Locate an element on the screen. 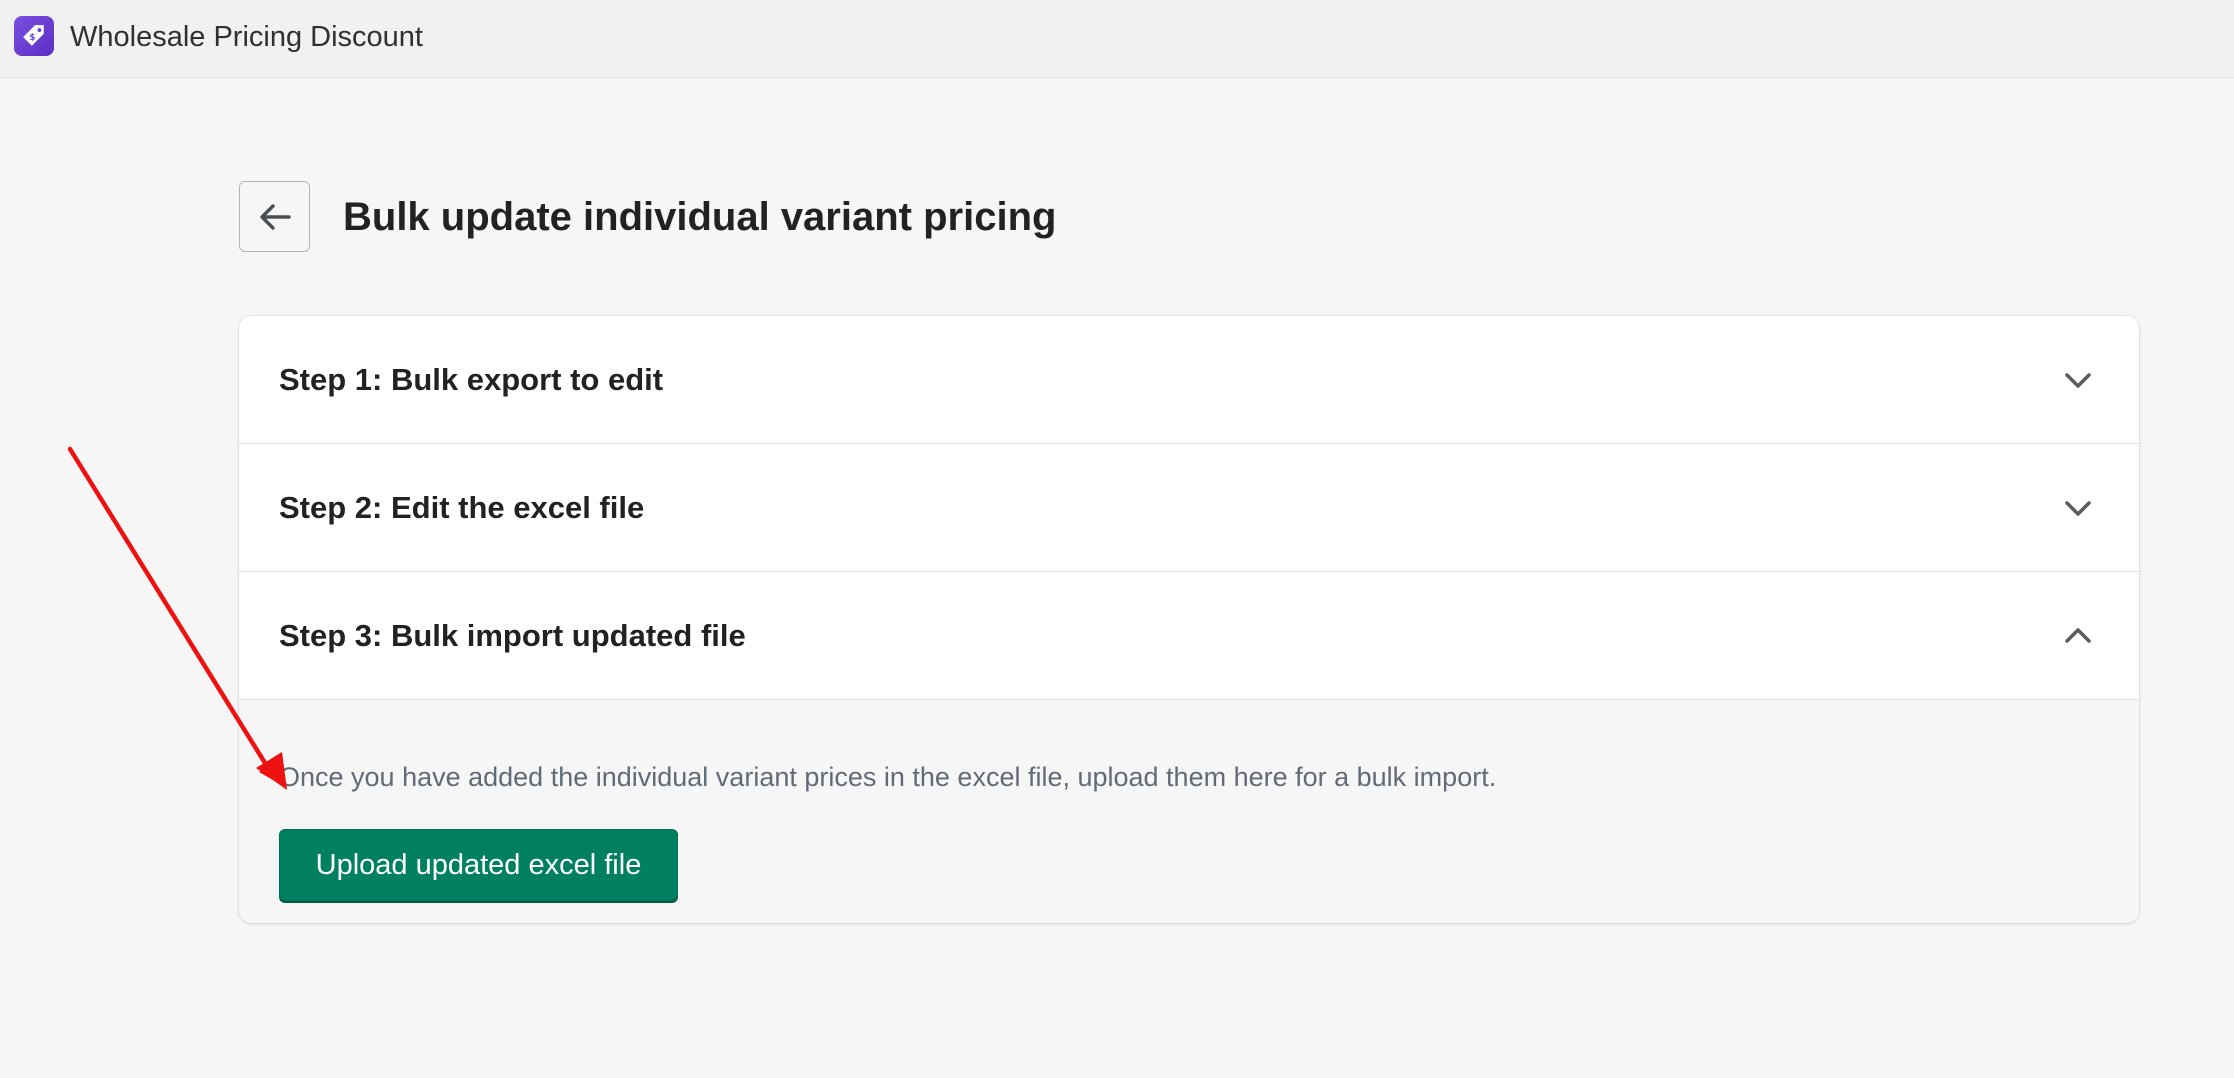  upload-excel-button: Upload updated excel file is located at coordinates (478, 865).